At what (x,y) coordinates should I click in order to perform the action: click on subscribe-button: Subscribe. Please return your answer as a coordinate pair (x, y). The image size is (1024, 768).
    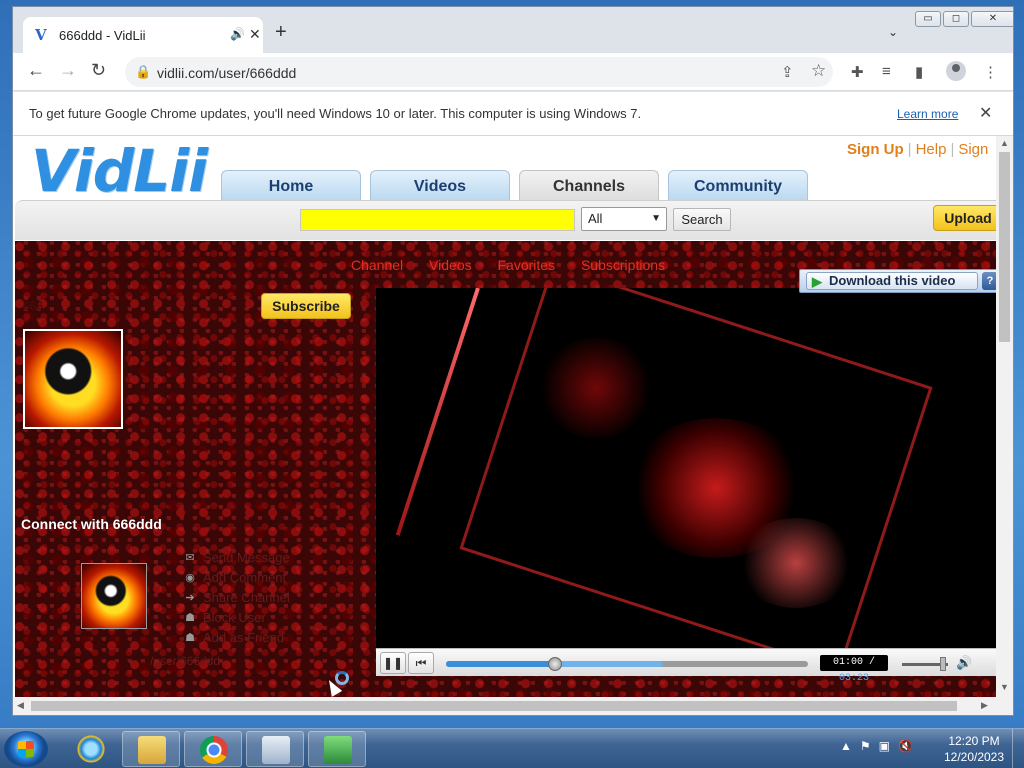
    Looking at the image, I should click on (306, 306).